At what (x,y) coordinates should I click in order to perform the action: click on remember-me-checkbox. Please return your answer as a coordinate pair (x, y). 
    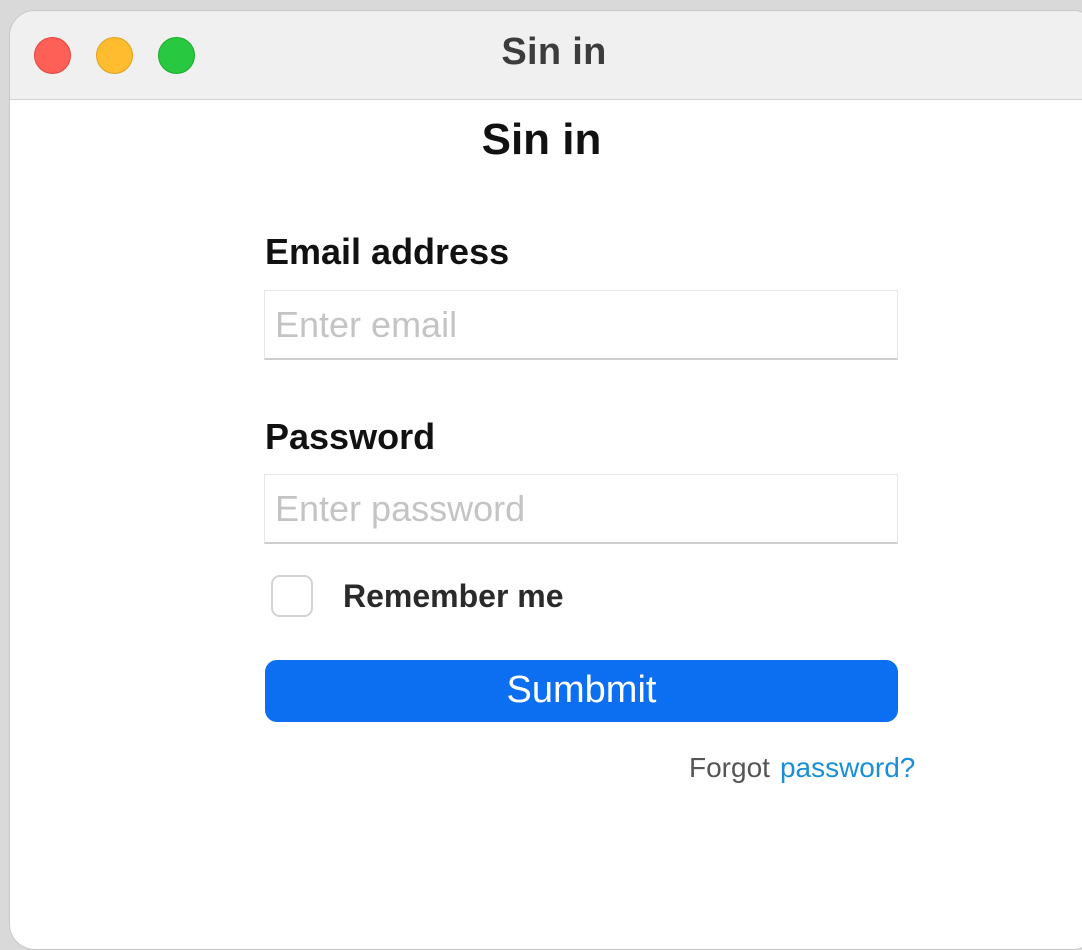
    Looking at the image, I should click on (292, 596).